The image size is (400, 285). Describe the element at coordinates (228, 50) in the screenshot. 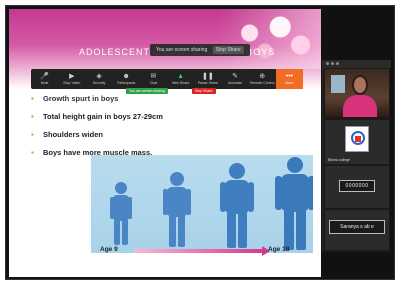

I see `stop-share-button: Stop Share` at that location.